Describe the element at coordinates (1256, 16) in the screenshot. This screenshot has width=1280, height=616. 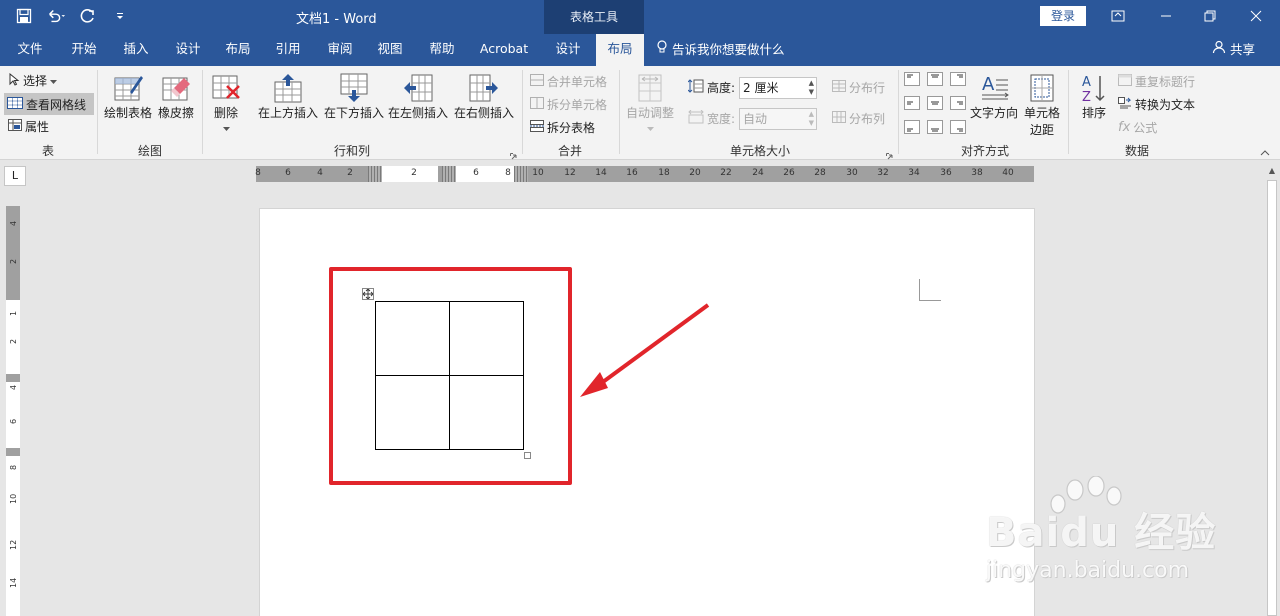
I see `close-icon` at that location.